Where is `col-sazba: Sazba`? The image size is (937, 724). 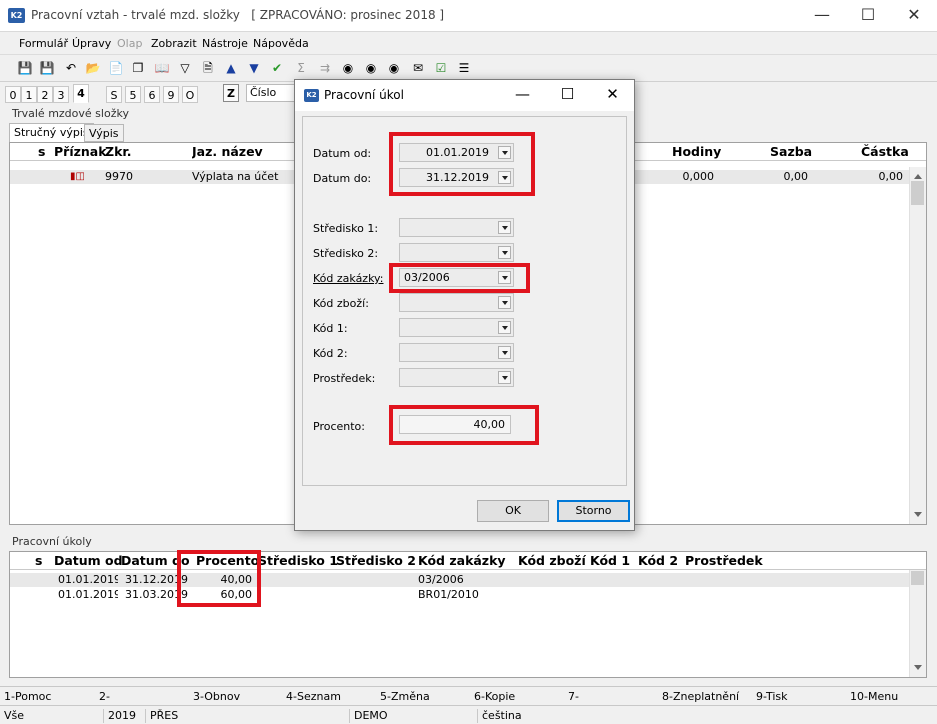 col-sazba: Sazba is located at coordinates (791, 151).